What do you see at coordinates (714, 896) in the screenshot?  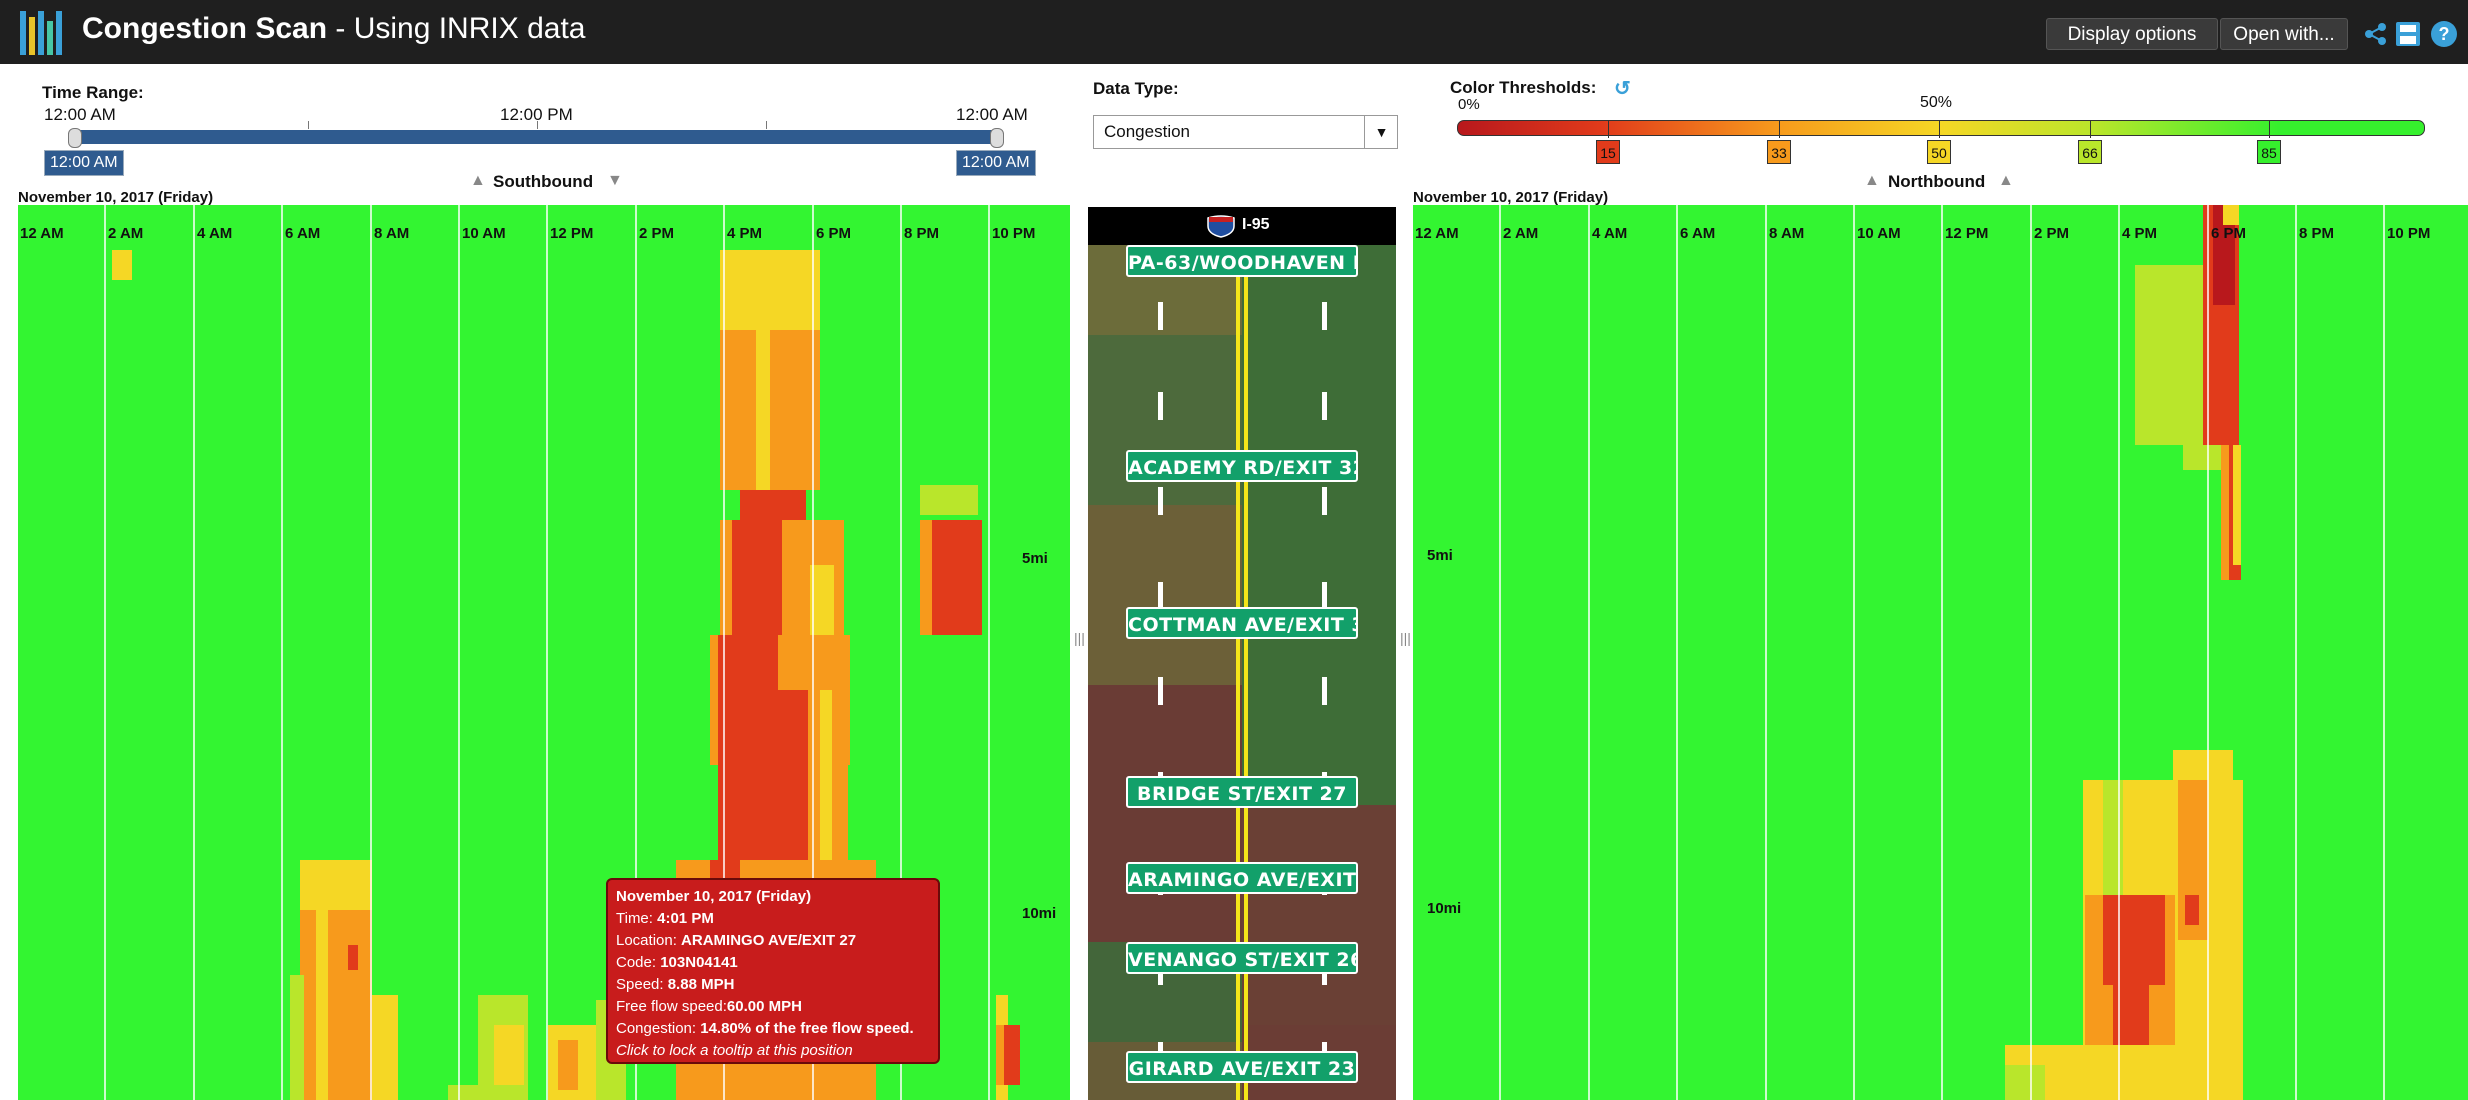 I see `tooltip-date: November 10, 2017 (Friday)` at bounding box center [714, 896].